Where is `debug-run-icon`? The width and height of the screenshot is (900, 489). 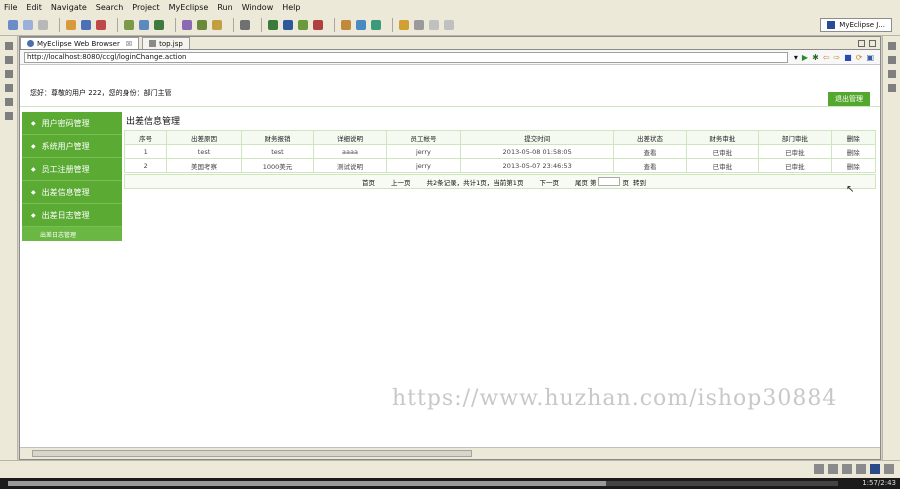
debug-run-icon is located at coordinates (288, 24).